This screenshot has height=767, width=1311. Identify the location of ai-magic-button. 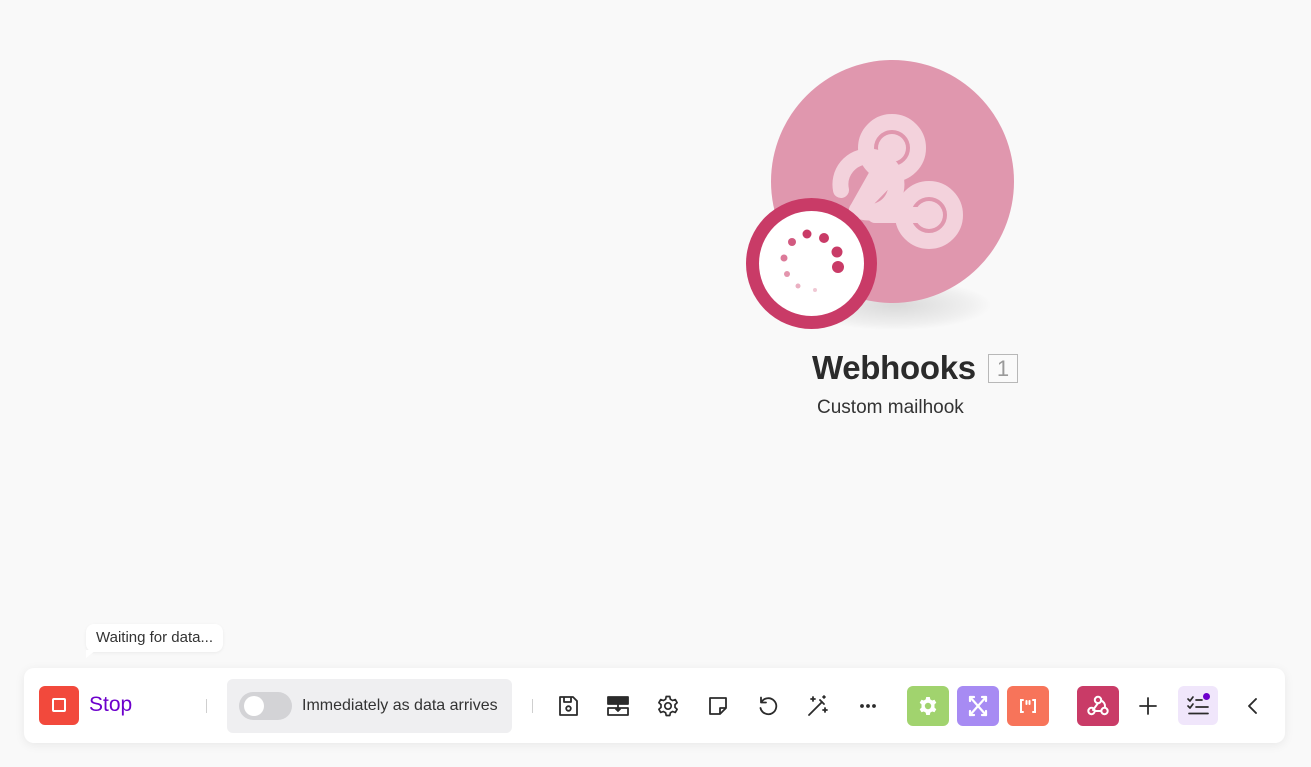
(818, 706).